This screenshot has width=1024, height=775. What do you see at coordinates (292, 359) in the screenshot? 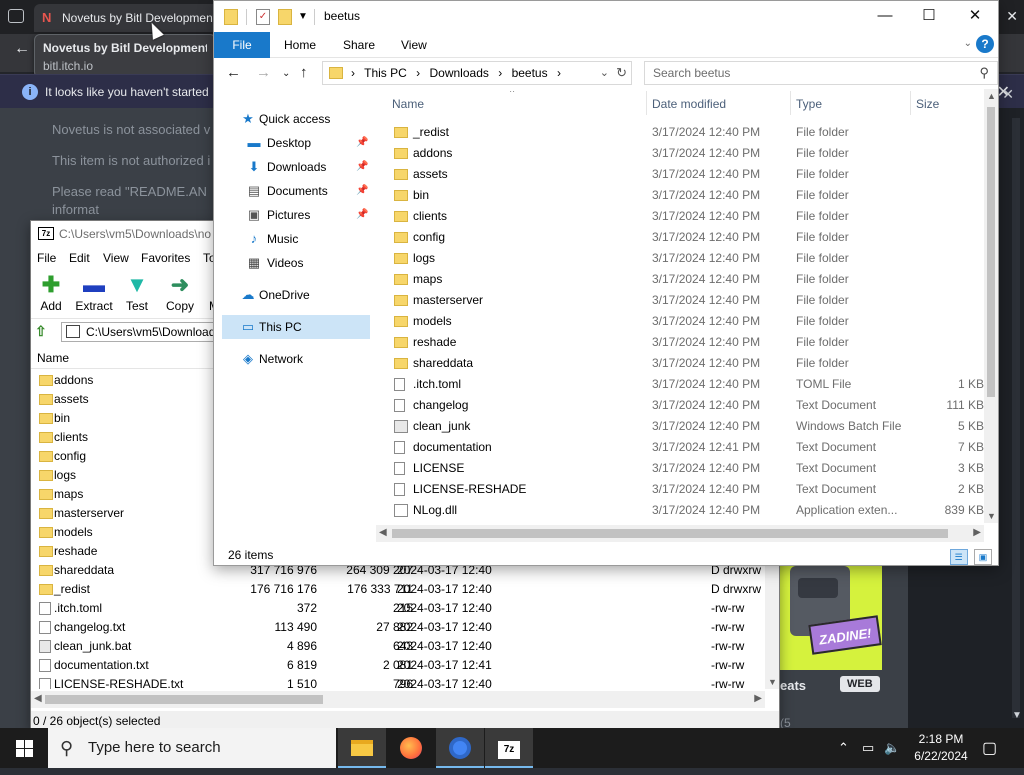
I see `nav-item-network: ◈ Network` at bounding box center [292, 359].